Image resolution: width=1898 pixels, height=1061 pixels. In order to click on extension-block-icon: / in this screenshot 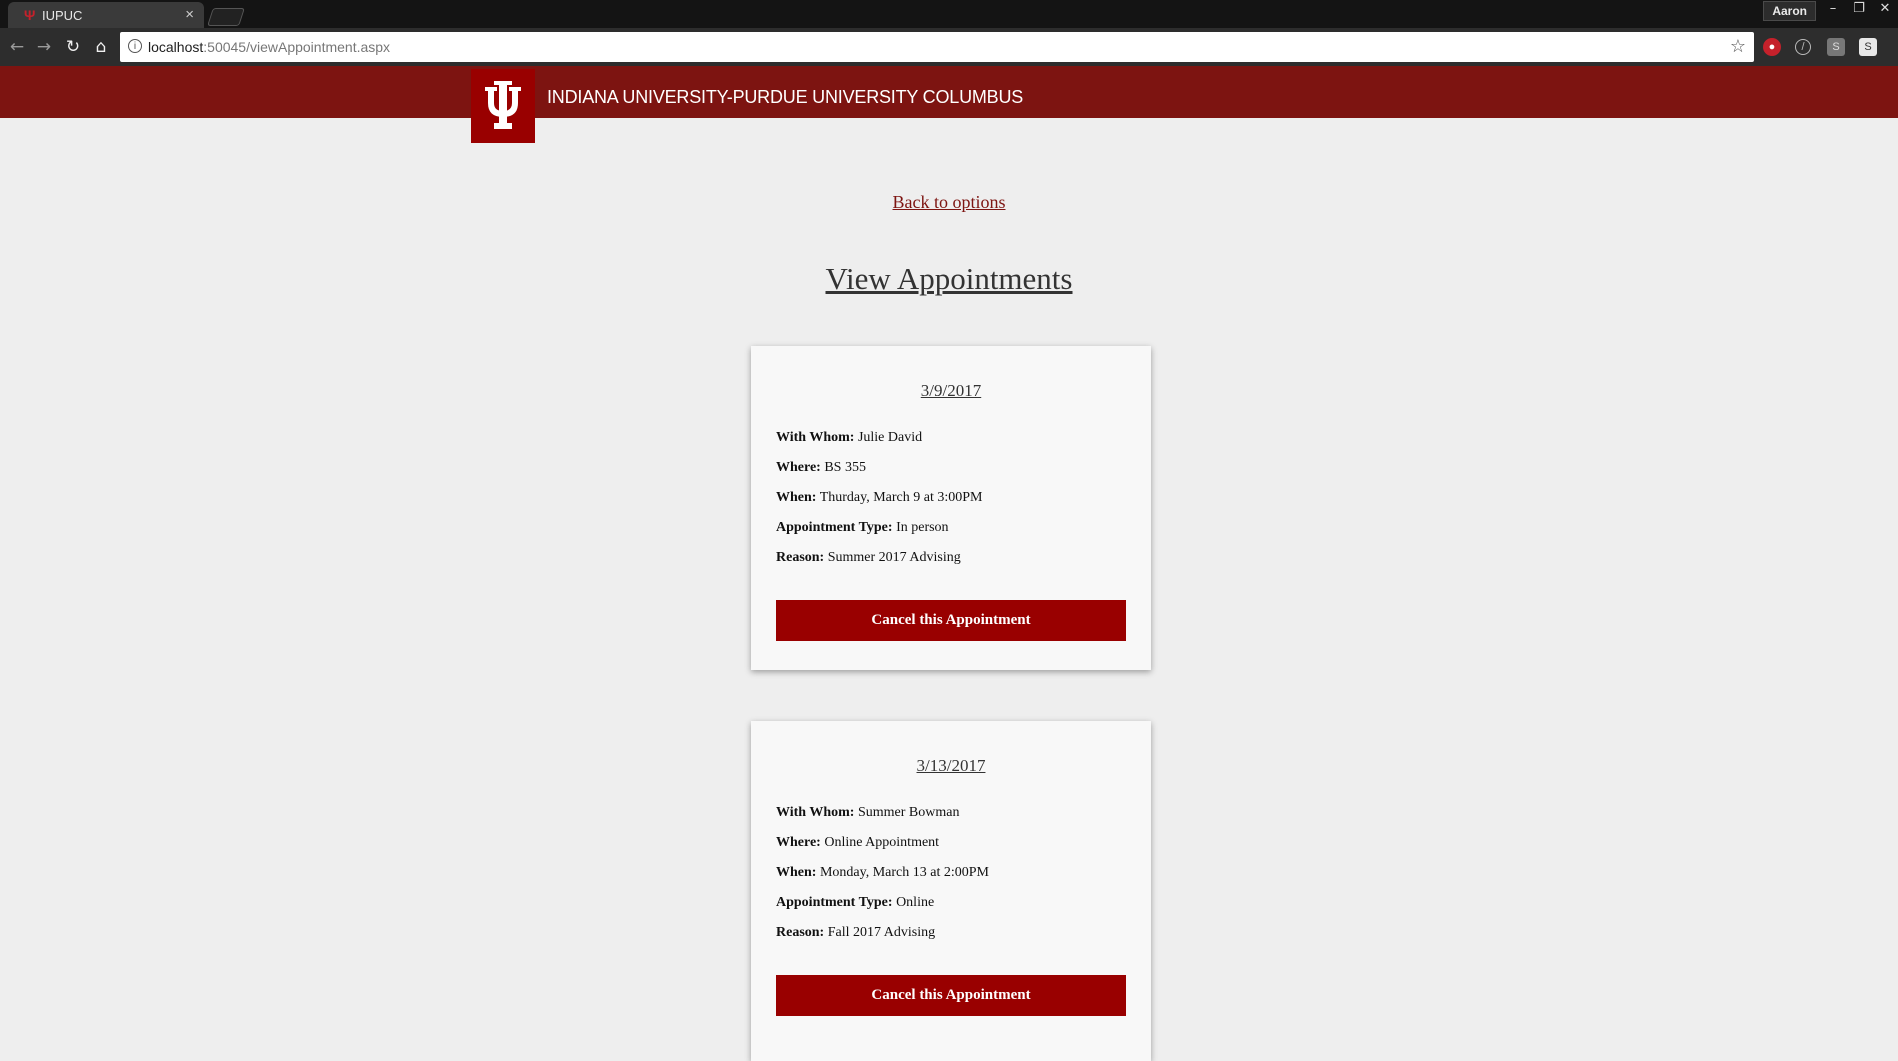, I will do `click(1803, 47)`.